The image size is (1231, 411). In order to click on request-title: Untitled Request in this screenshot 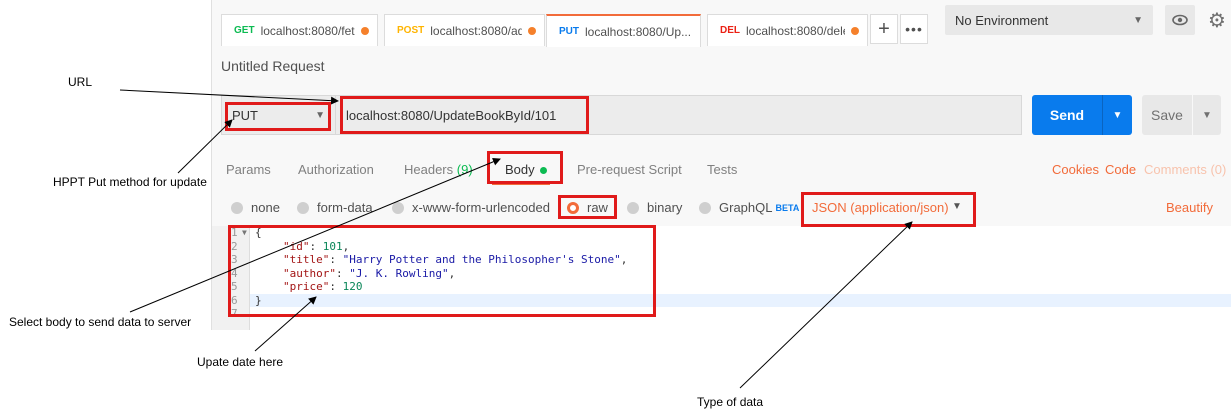, I will do `click(273, 66)`.